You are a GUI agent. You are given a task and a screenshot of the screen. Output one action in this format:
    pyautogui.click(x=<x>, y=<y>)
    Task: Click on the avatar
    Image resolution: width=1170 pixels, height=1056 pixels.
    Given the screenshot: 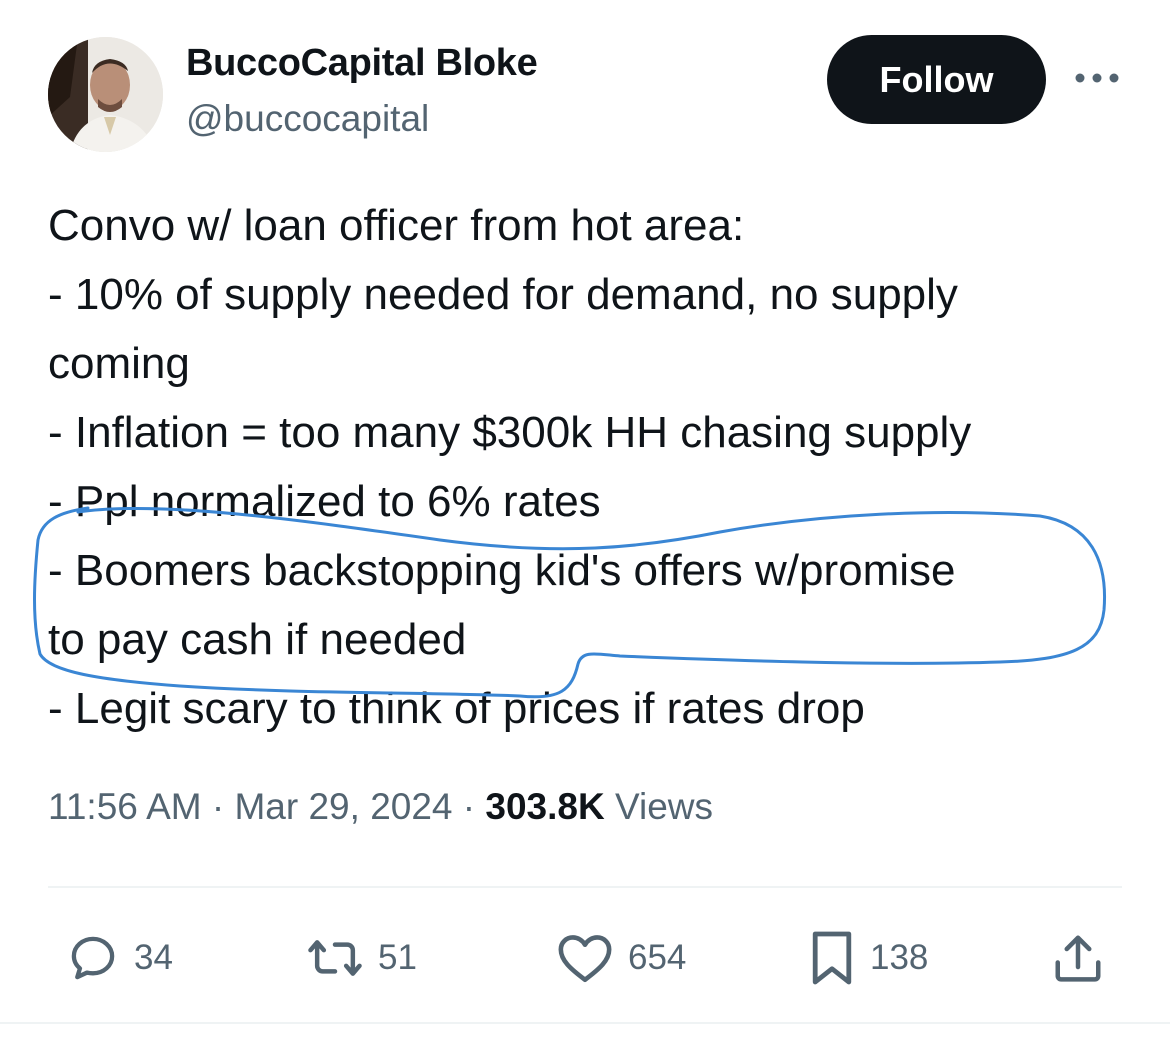 What is the action you would take?
    pyautogui.click(x=105, y=94)
    